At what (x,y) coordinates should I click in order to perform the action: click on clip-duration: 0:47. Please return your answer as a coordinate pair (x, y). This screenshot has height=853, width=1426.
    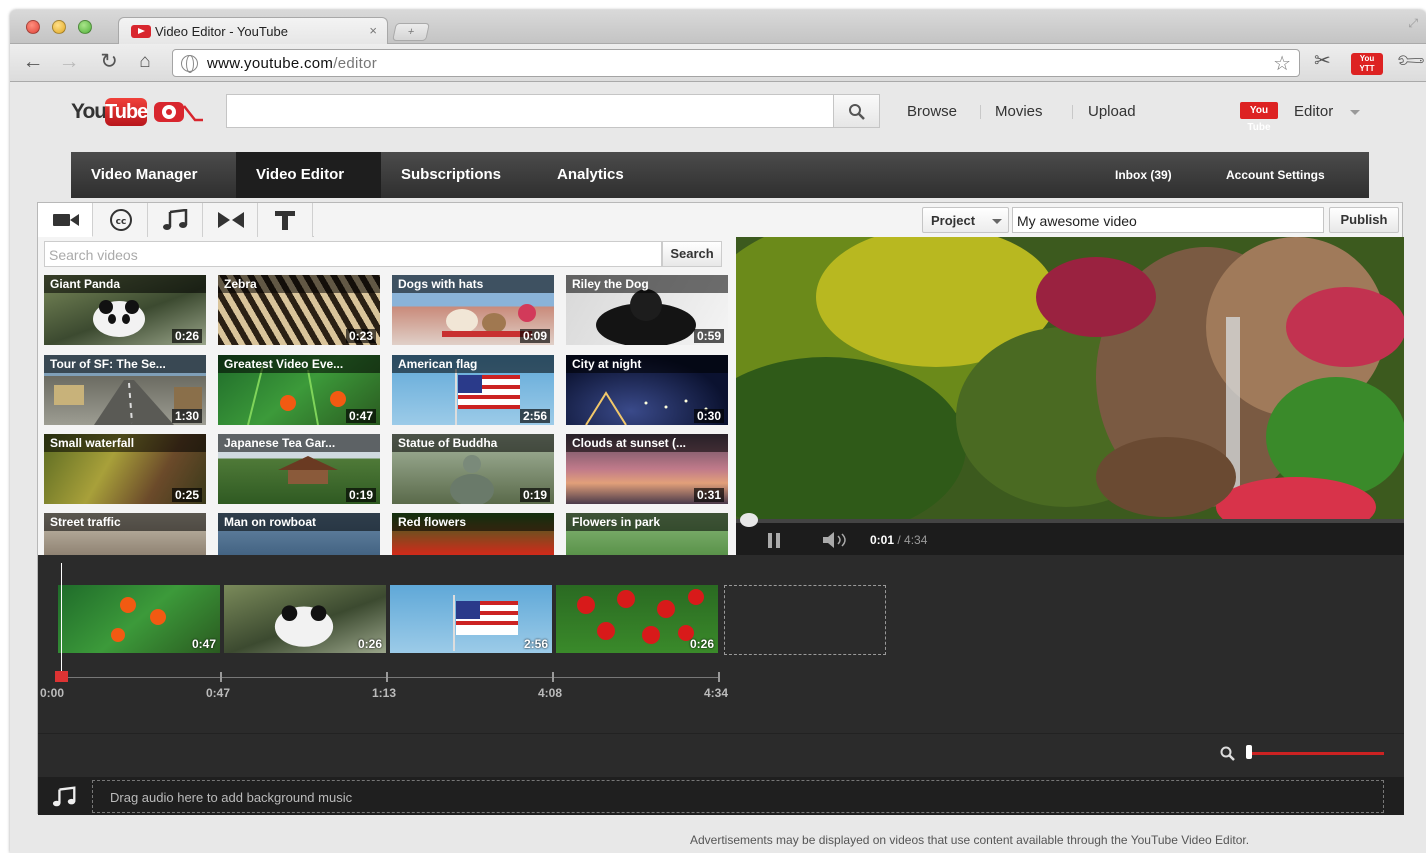
    Looking at the image, I should click on (203, 644).